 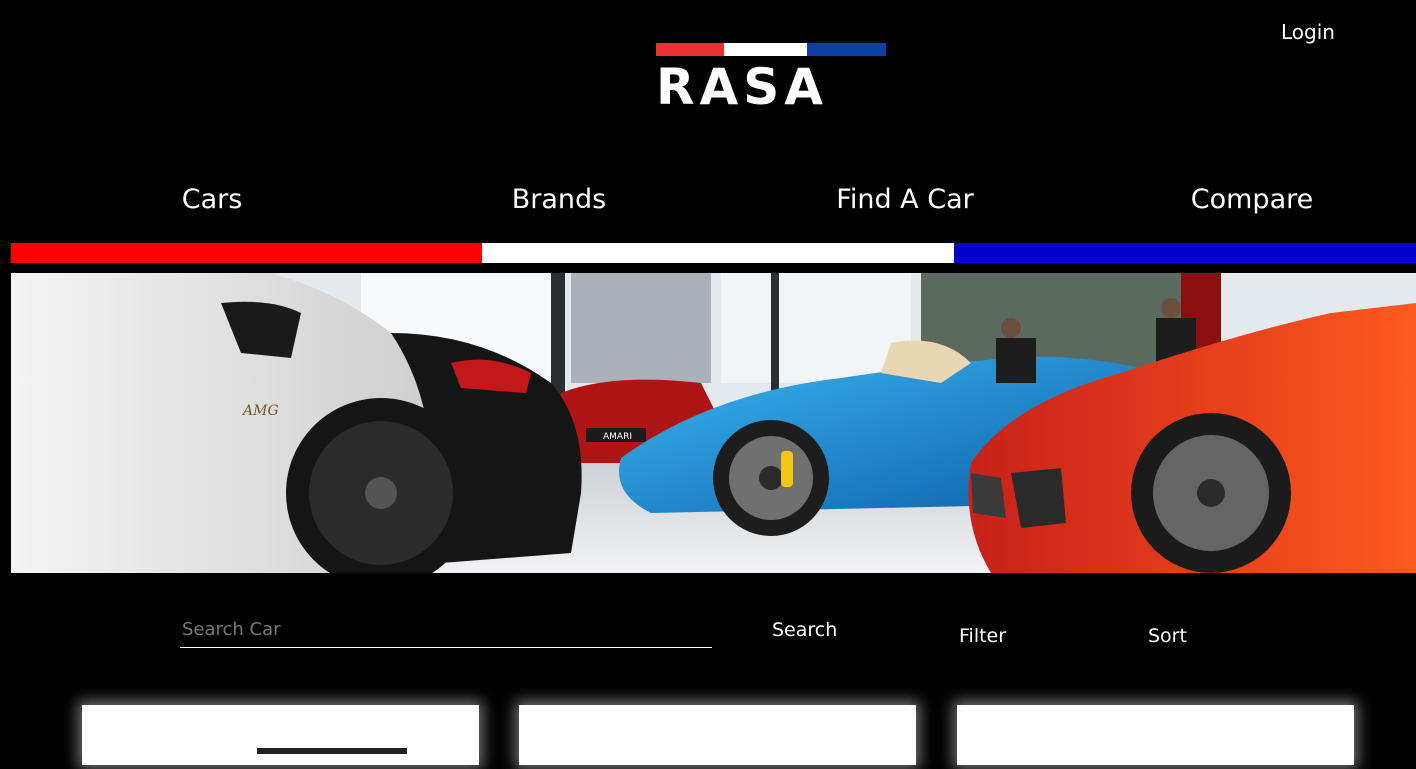 I want to click on main-nav: Cars Brands Find A Car Compare, so click(x=708, y=204).